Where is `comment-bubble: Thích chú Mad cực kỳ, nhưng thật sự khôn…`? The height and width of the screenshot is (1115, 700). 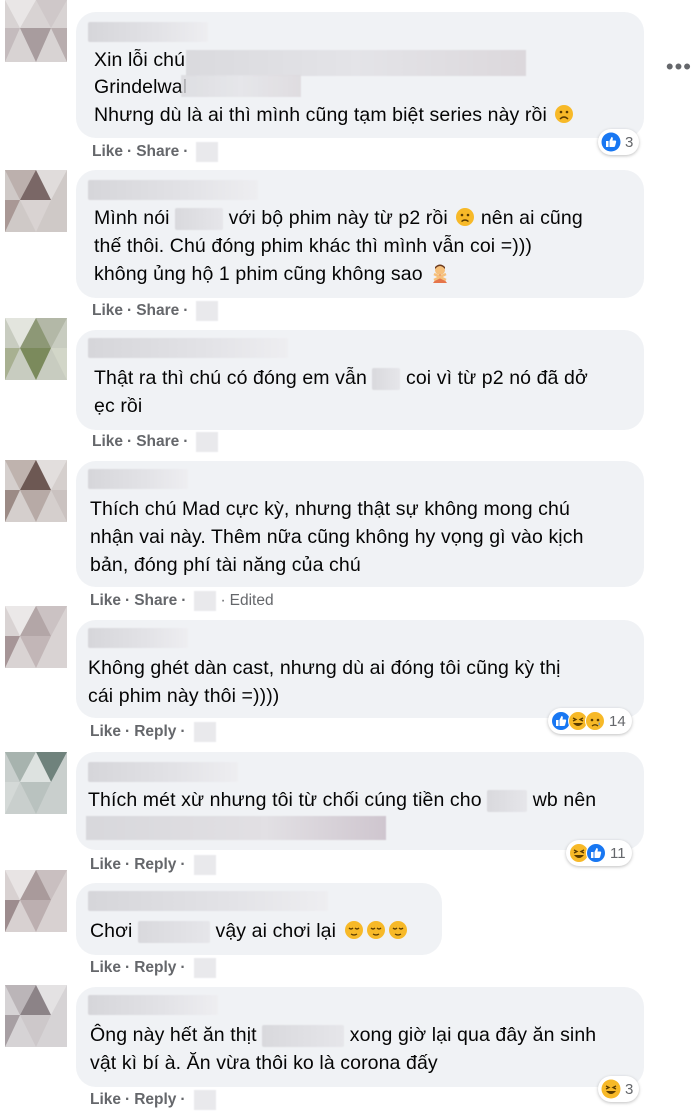
comment-bubble: Thích chú Mad cực kỳ, nhưng thật sự khôn… is located at coordinates (360, 524).